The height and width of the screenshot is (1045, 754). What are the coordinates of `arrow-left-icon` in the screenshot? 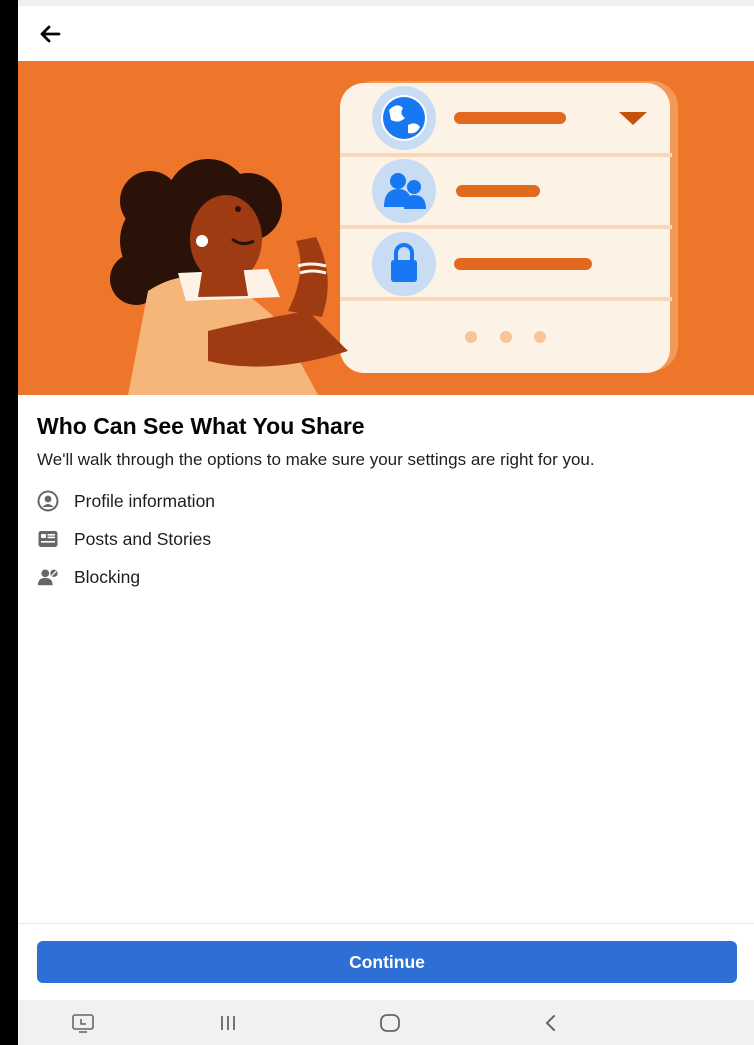 It's located at (50, 34).